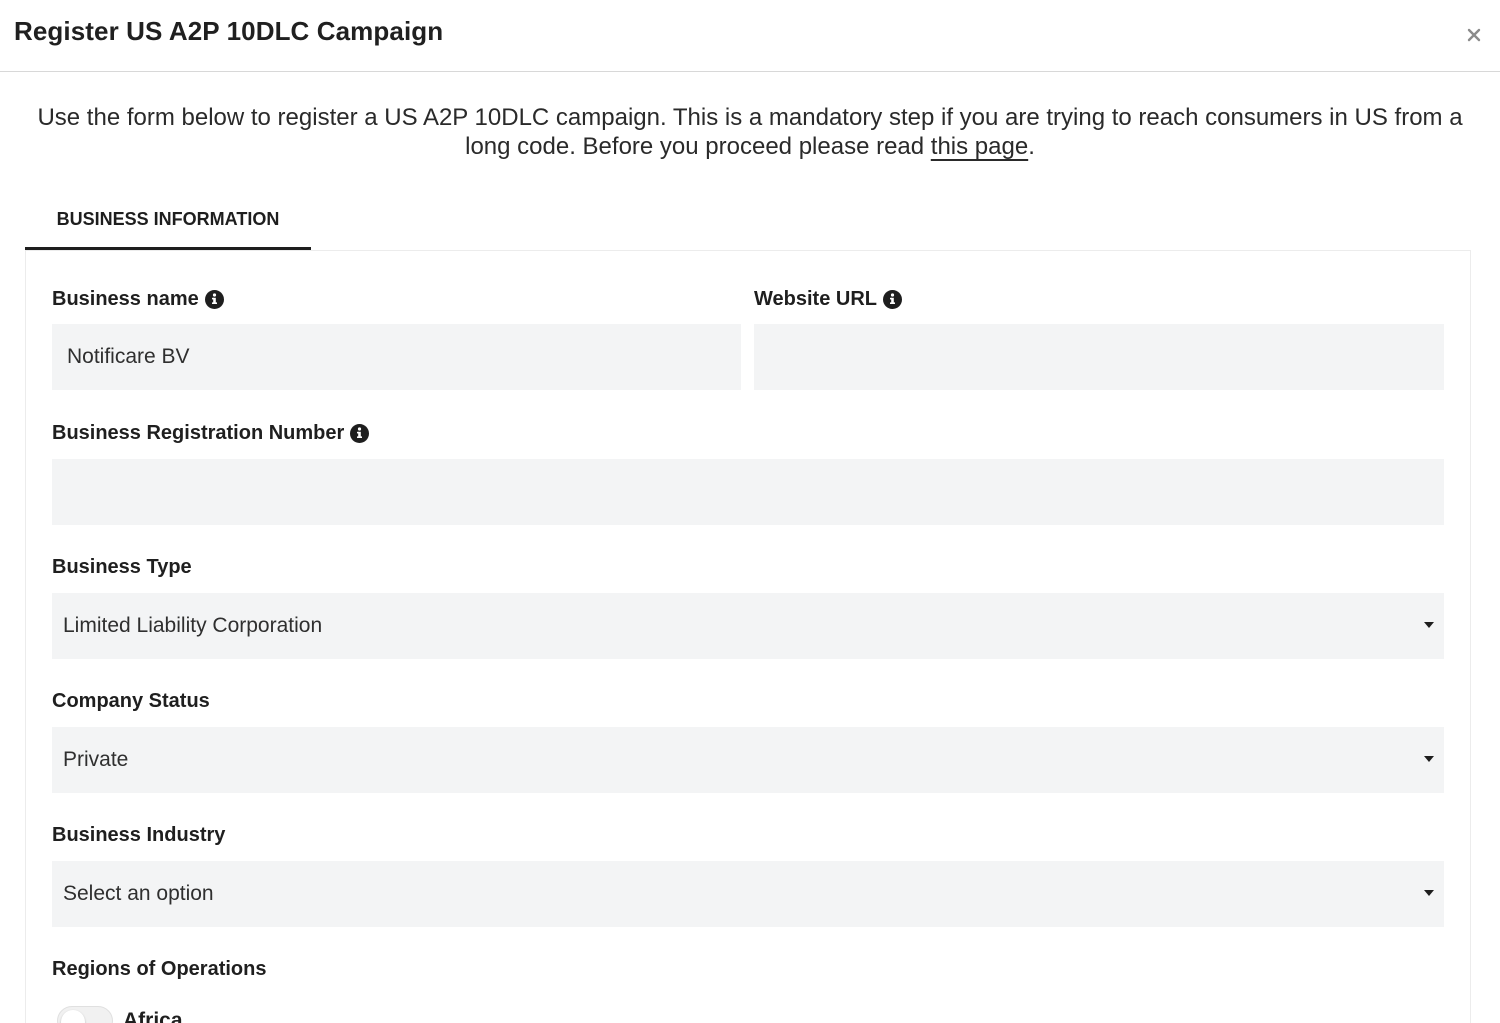  I want to click on registration-number-input, so click(748, 492).